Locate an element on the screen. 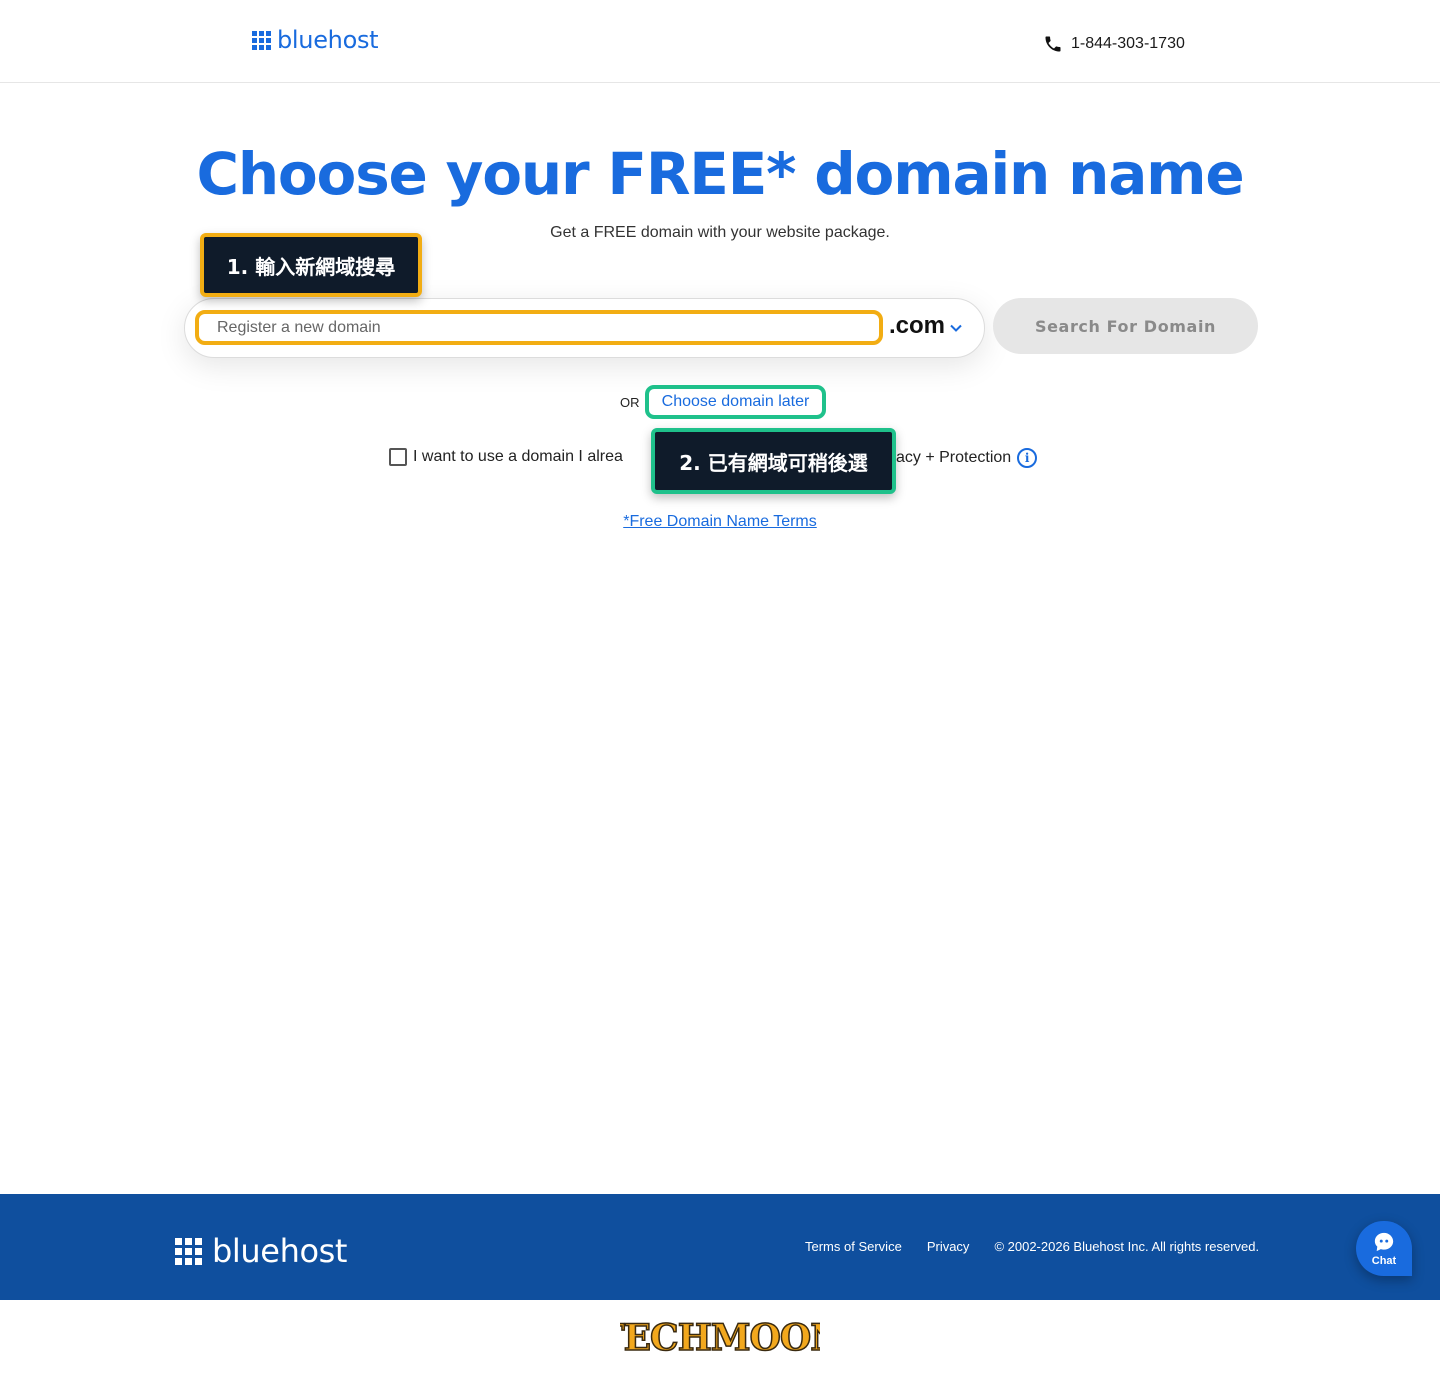 This screenshot has height=1377, width=1440. privacy-text: acy + Protection is located at coordinates (954, 457).